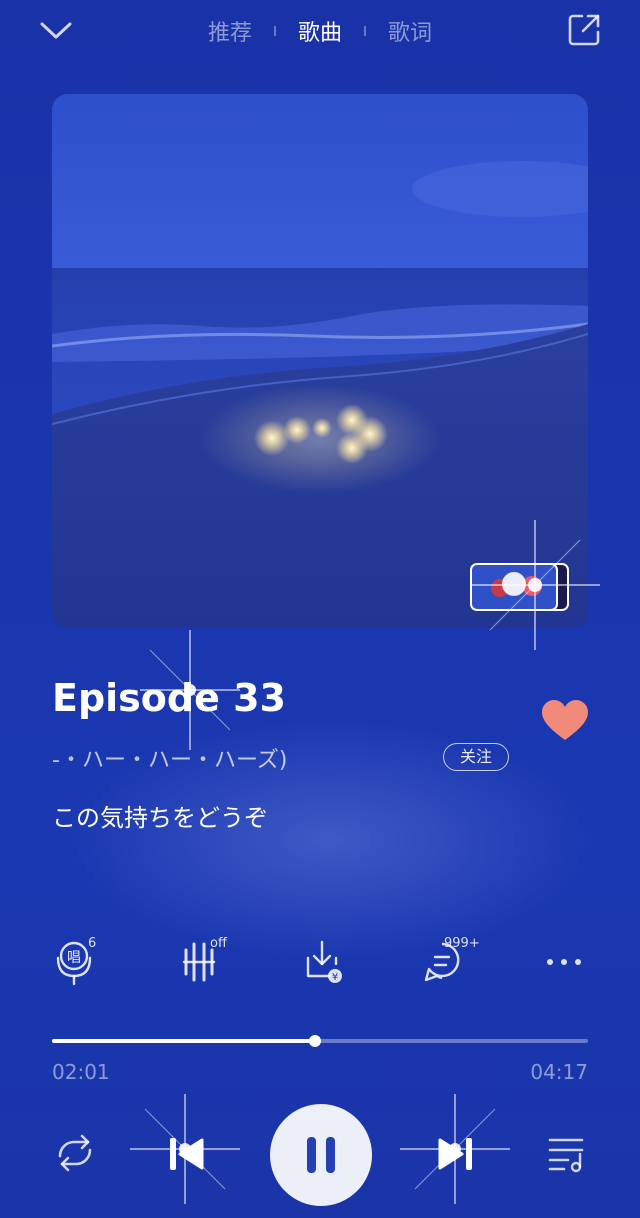  Describe the element at coordinates (564, 962) in the screenshot. I see `more-dots-icon` at that location.